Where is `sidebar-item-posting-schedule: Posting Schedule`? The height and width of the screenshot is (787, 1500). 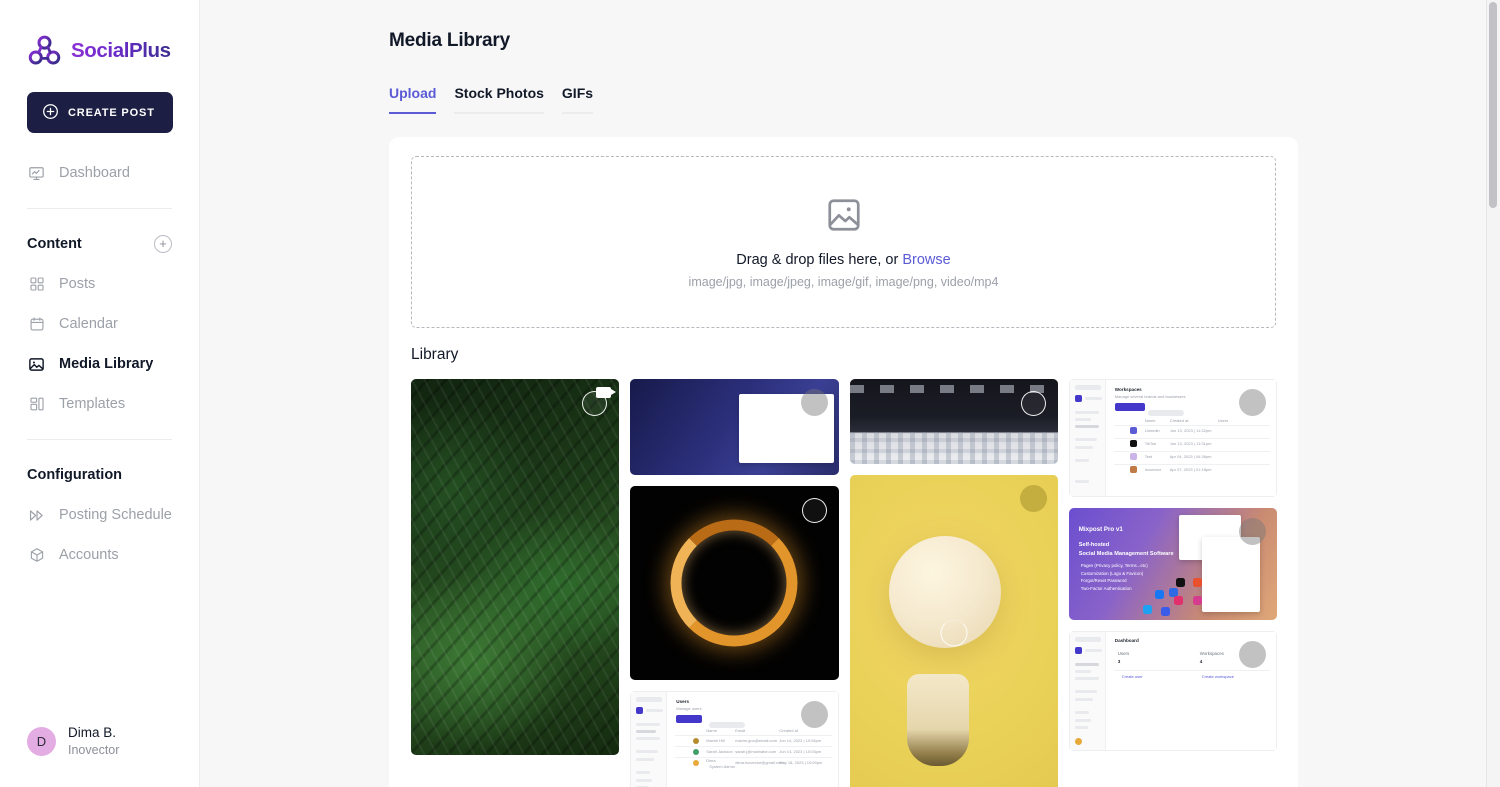
sidebar-item-posting-schedule: Posting Schedule is located at coordinates (99, 515).